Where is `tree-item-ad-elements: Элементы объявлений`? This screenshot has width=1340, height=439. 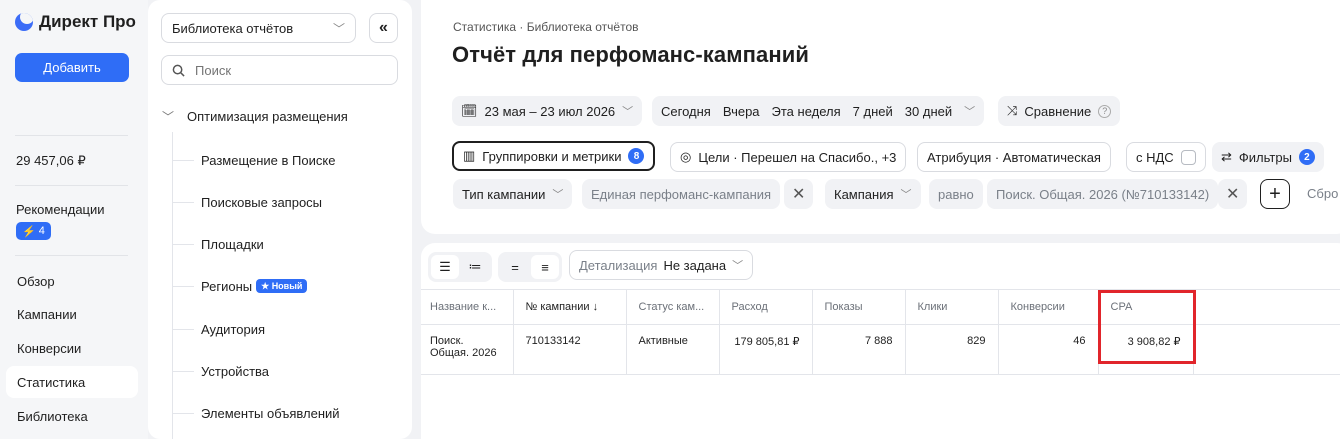 tree-item-ad-elements: Элементы объявлений is located at coordinates (256, 413).